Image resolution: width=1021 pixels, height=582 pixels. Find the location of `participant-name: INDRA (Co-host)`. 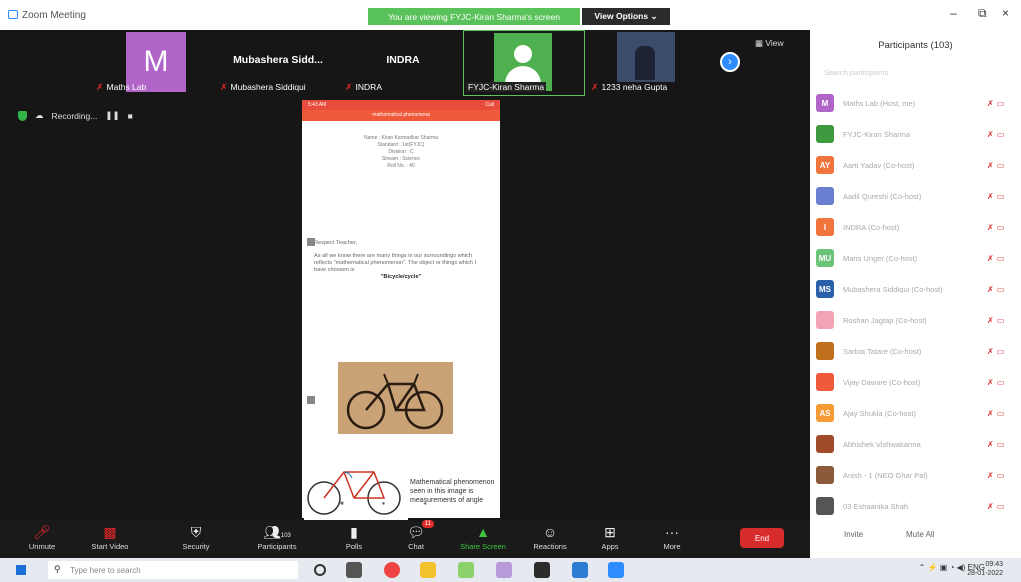

participant-name: INDRA (Co-host) is located at coordinates (871, 227).